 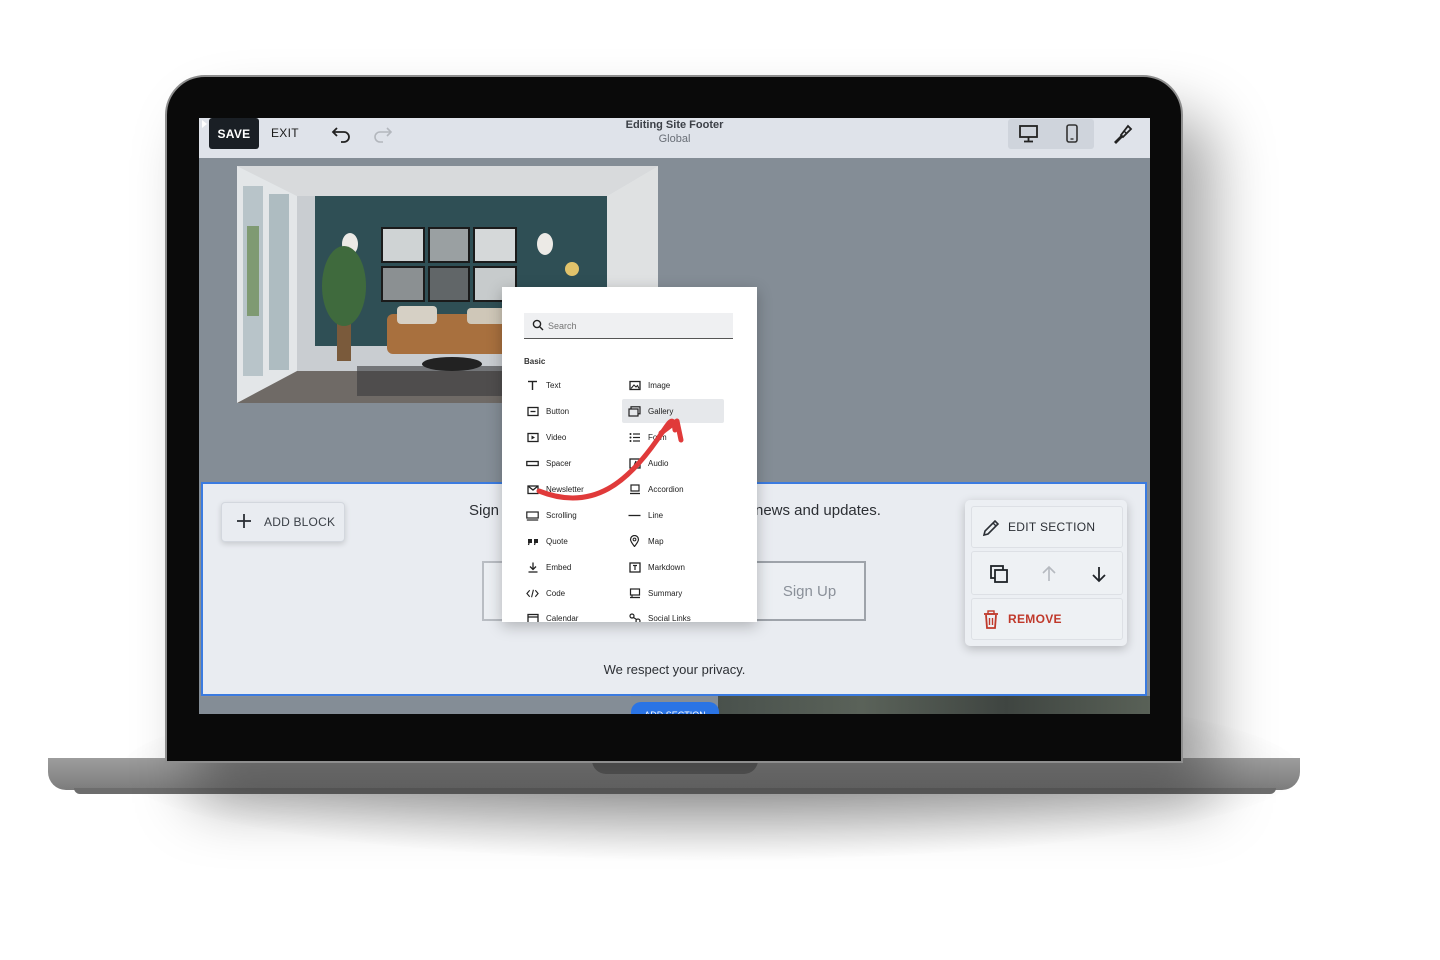 I want to click on block-scrolling: Scrolling, so click(x=572, y=515).